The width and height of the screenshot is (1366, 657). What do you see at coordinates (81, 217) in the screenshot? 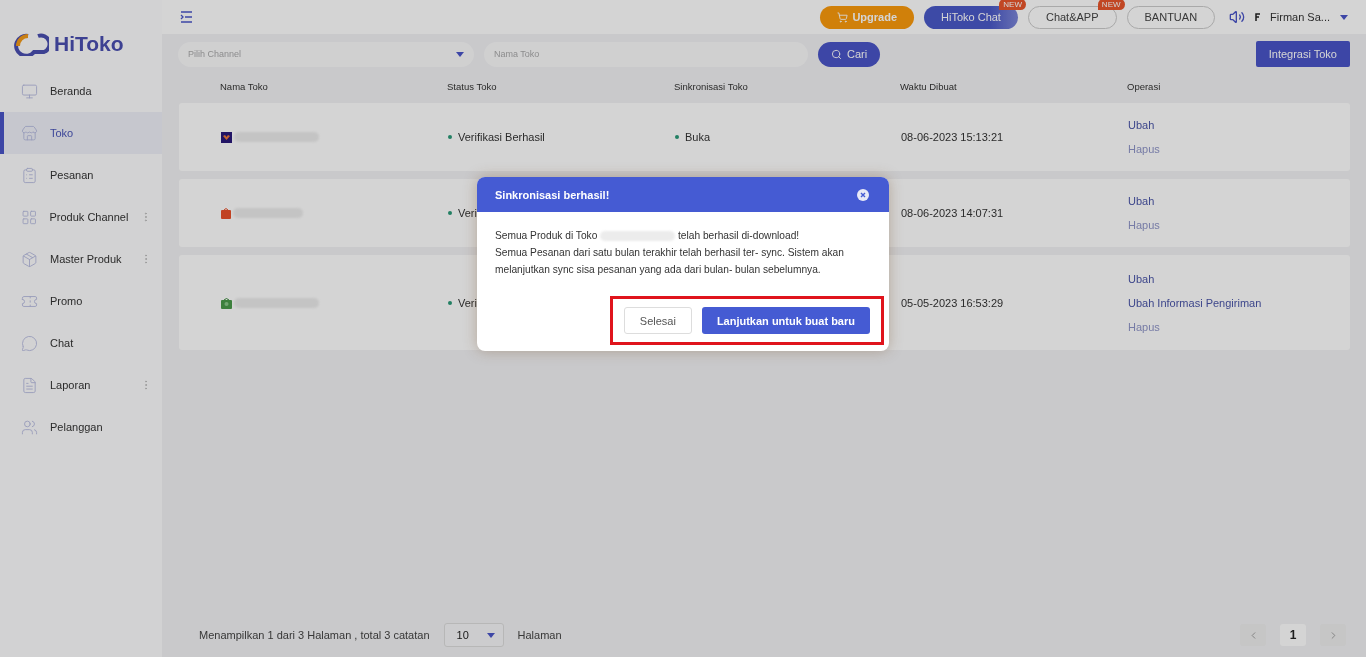
I see `sidebar-item: Produk Channel` at bounding box center [81, 217].